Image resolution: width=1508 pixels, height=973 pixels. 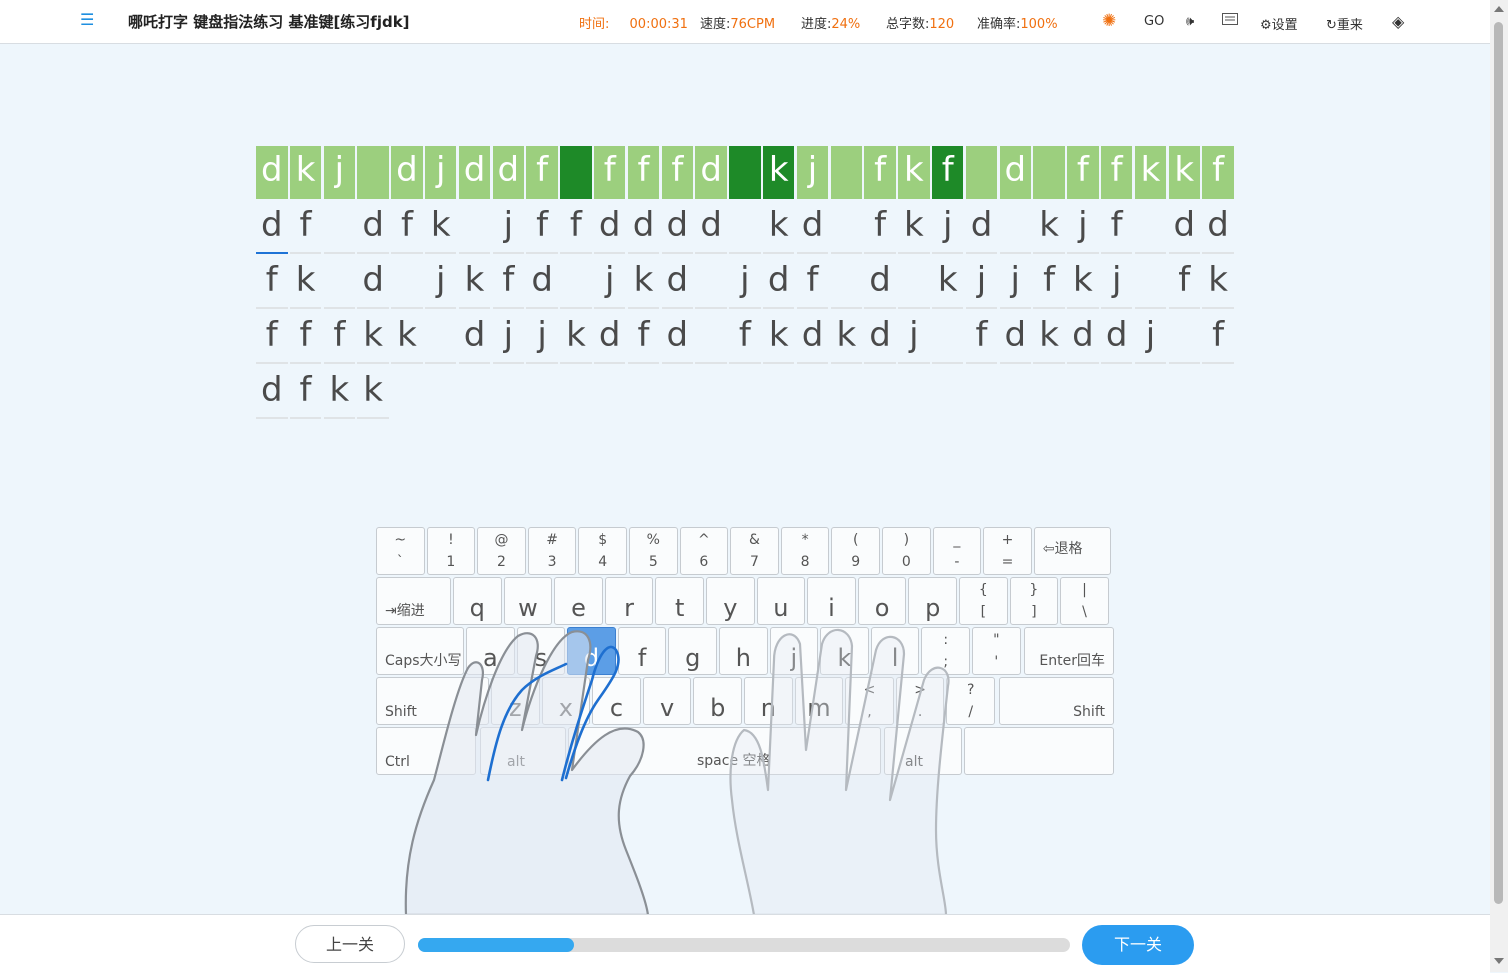 I want to click on restart-button: ↻重来, so click(x=1344, y=23).